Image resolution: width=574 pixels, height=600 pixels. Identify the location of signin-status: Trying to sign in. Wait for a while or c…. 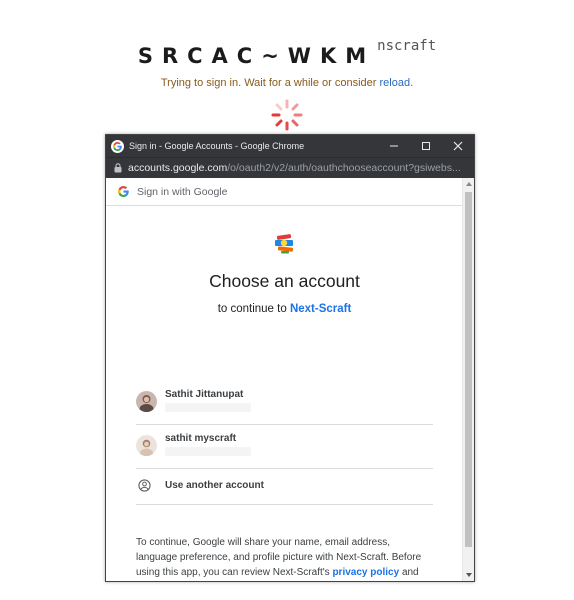
(287, 83).